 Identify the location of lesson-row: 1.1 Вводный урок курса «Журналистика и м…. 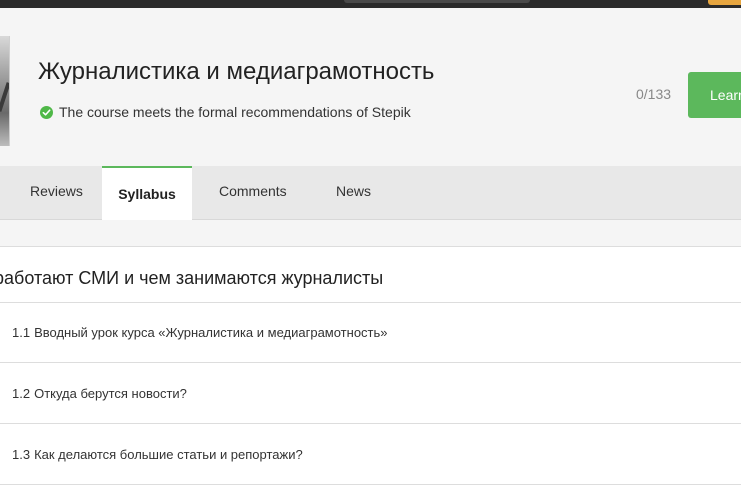
(370, 333).